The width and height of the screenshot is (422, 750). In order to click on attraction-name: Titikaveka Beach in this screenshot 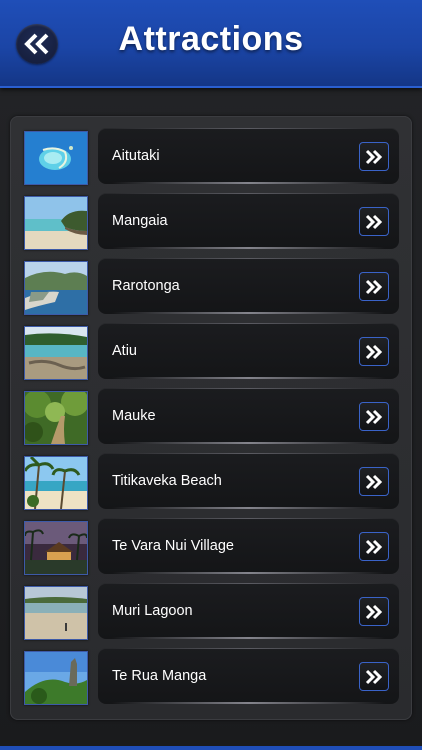, I will do `click(167, 481)`.